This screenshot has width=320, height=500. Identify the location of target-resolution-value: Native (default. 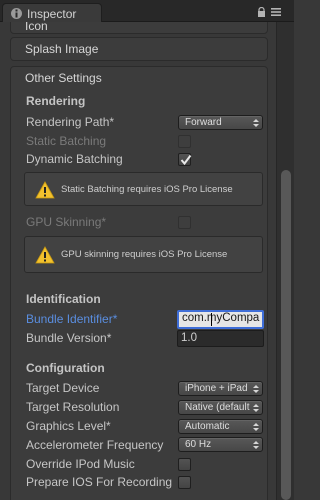
(217, 407).